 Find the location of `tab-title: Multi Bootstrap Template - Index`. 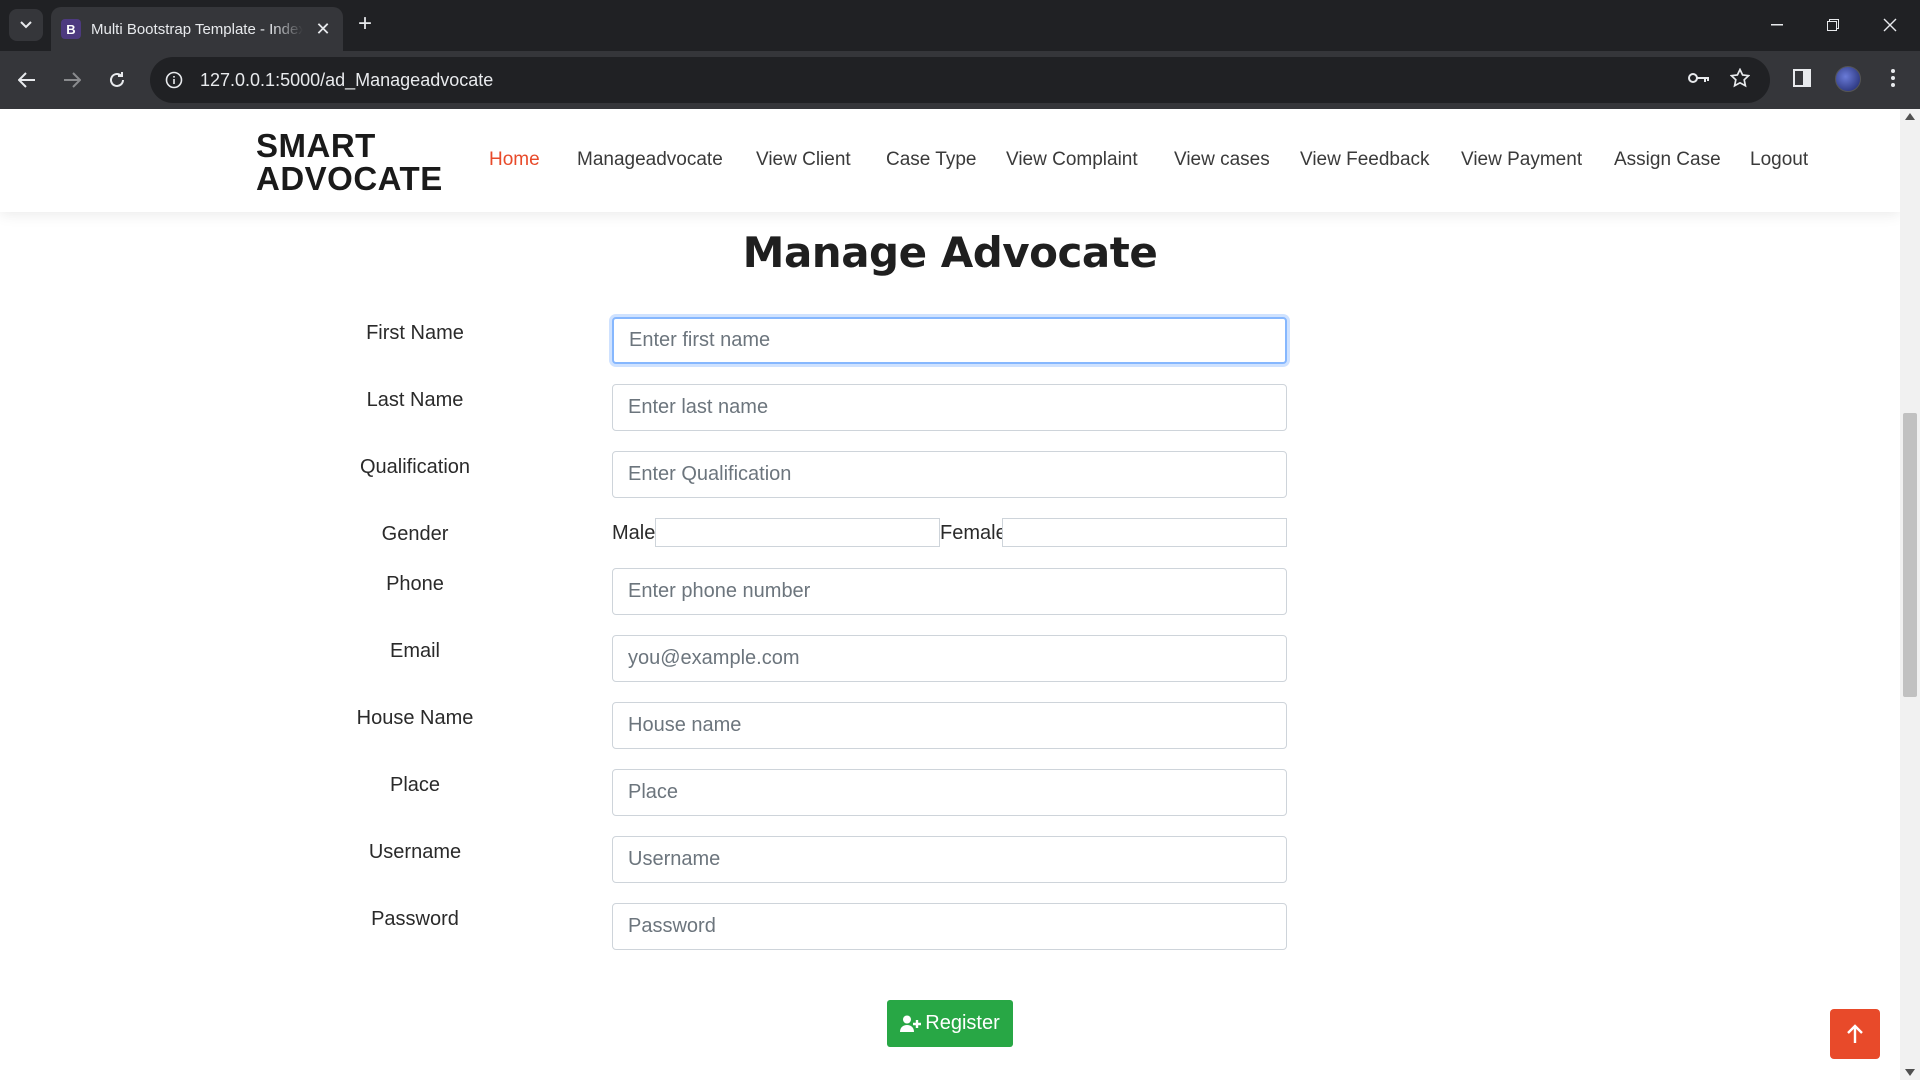

tab-title: Multi Bootstrap Template - Index is located at coordinates (197, 29).